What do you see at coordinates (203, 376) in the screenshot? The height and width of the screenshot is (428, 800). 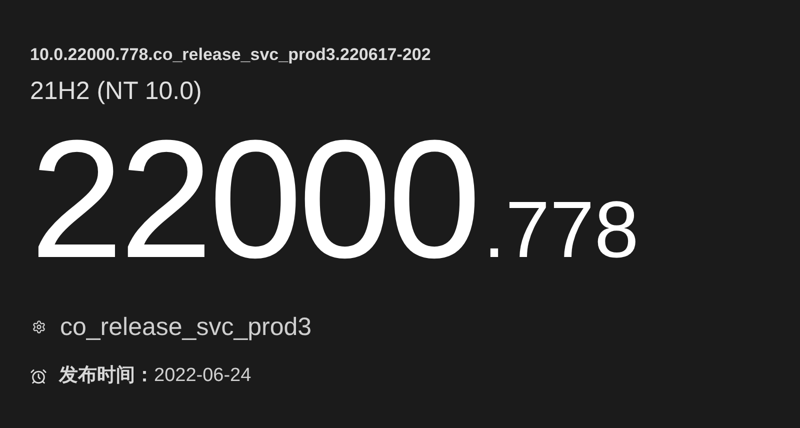 I see `release-date-value: 2022-06-24` at bounding box center [203, 376].